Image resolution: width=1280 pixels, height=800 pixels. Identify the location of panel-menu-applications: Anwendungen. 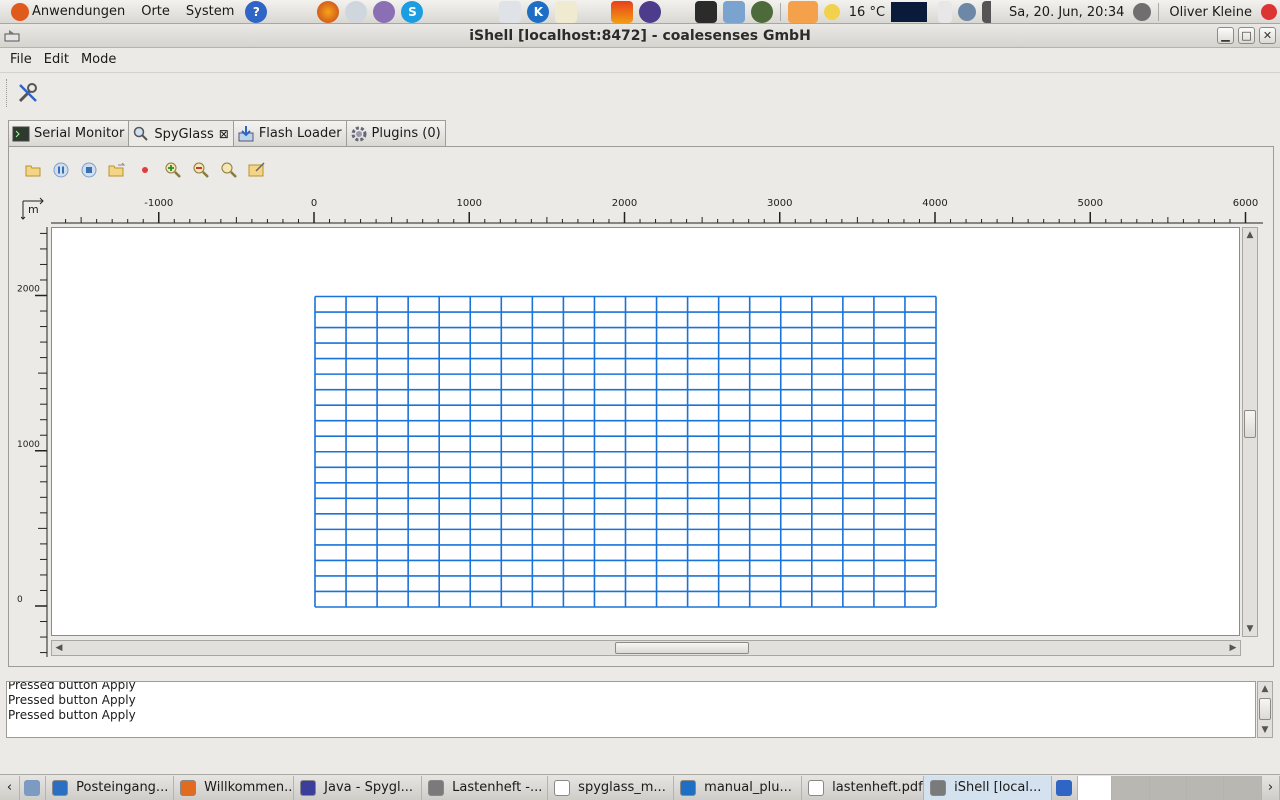
(66, 12).